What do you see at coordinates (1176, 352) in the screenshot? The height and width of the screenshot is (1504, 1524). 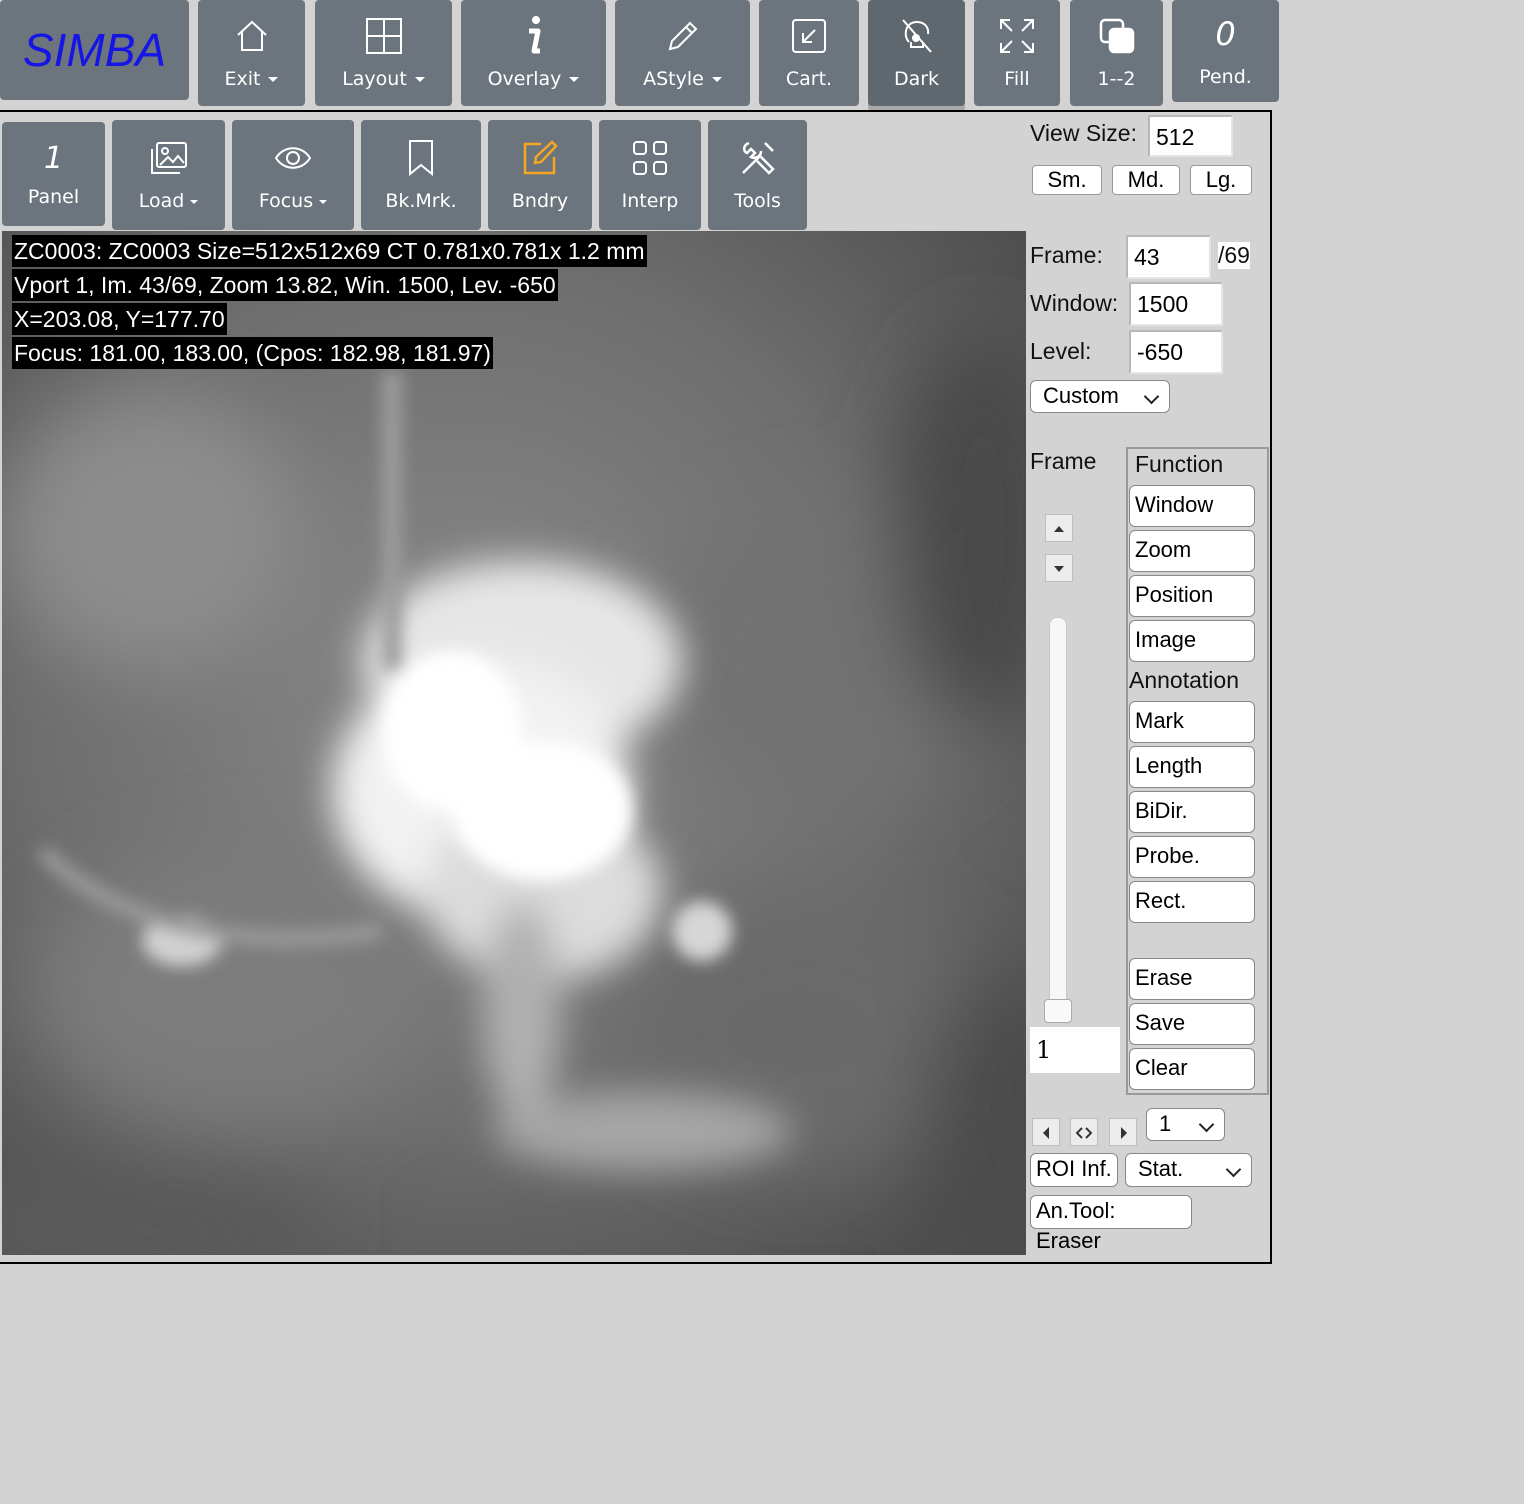 I see `level-input: -650` at bounding box center [1176, 352].